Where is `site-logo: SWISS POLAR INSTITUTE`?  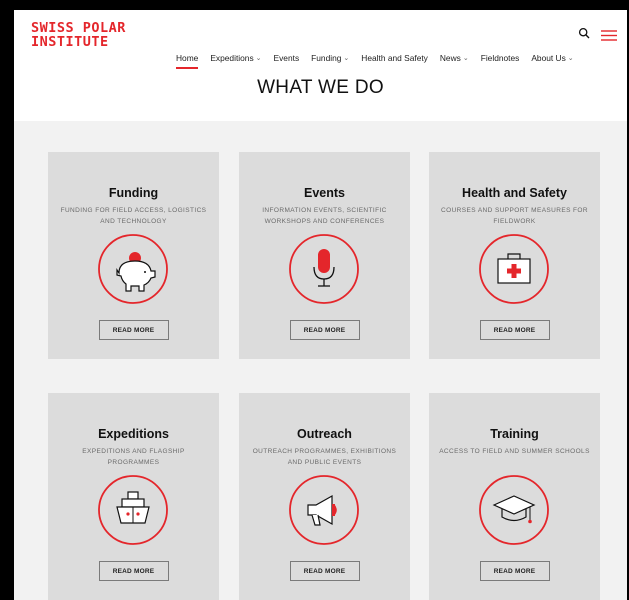
site-logo: SWISS POLAR INSTITUTE is located at coordinates (91, 35).